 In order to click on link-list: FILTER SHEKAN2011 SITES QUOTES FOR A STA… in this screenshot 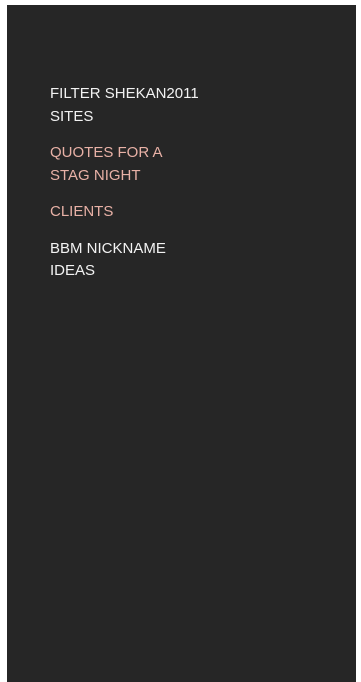, I will do `click(125, 190)`.